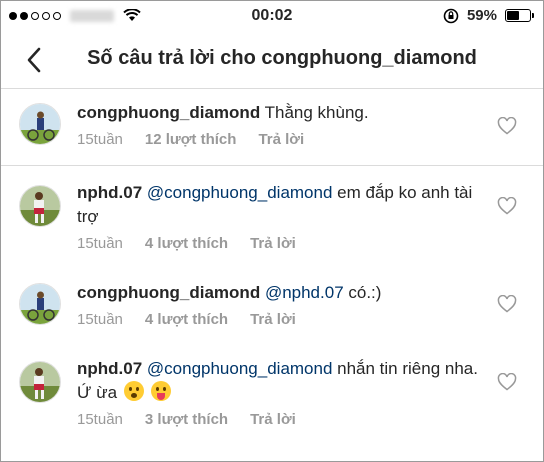  I want to click on rotation-lock-icon, so click(451, 15).